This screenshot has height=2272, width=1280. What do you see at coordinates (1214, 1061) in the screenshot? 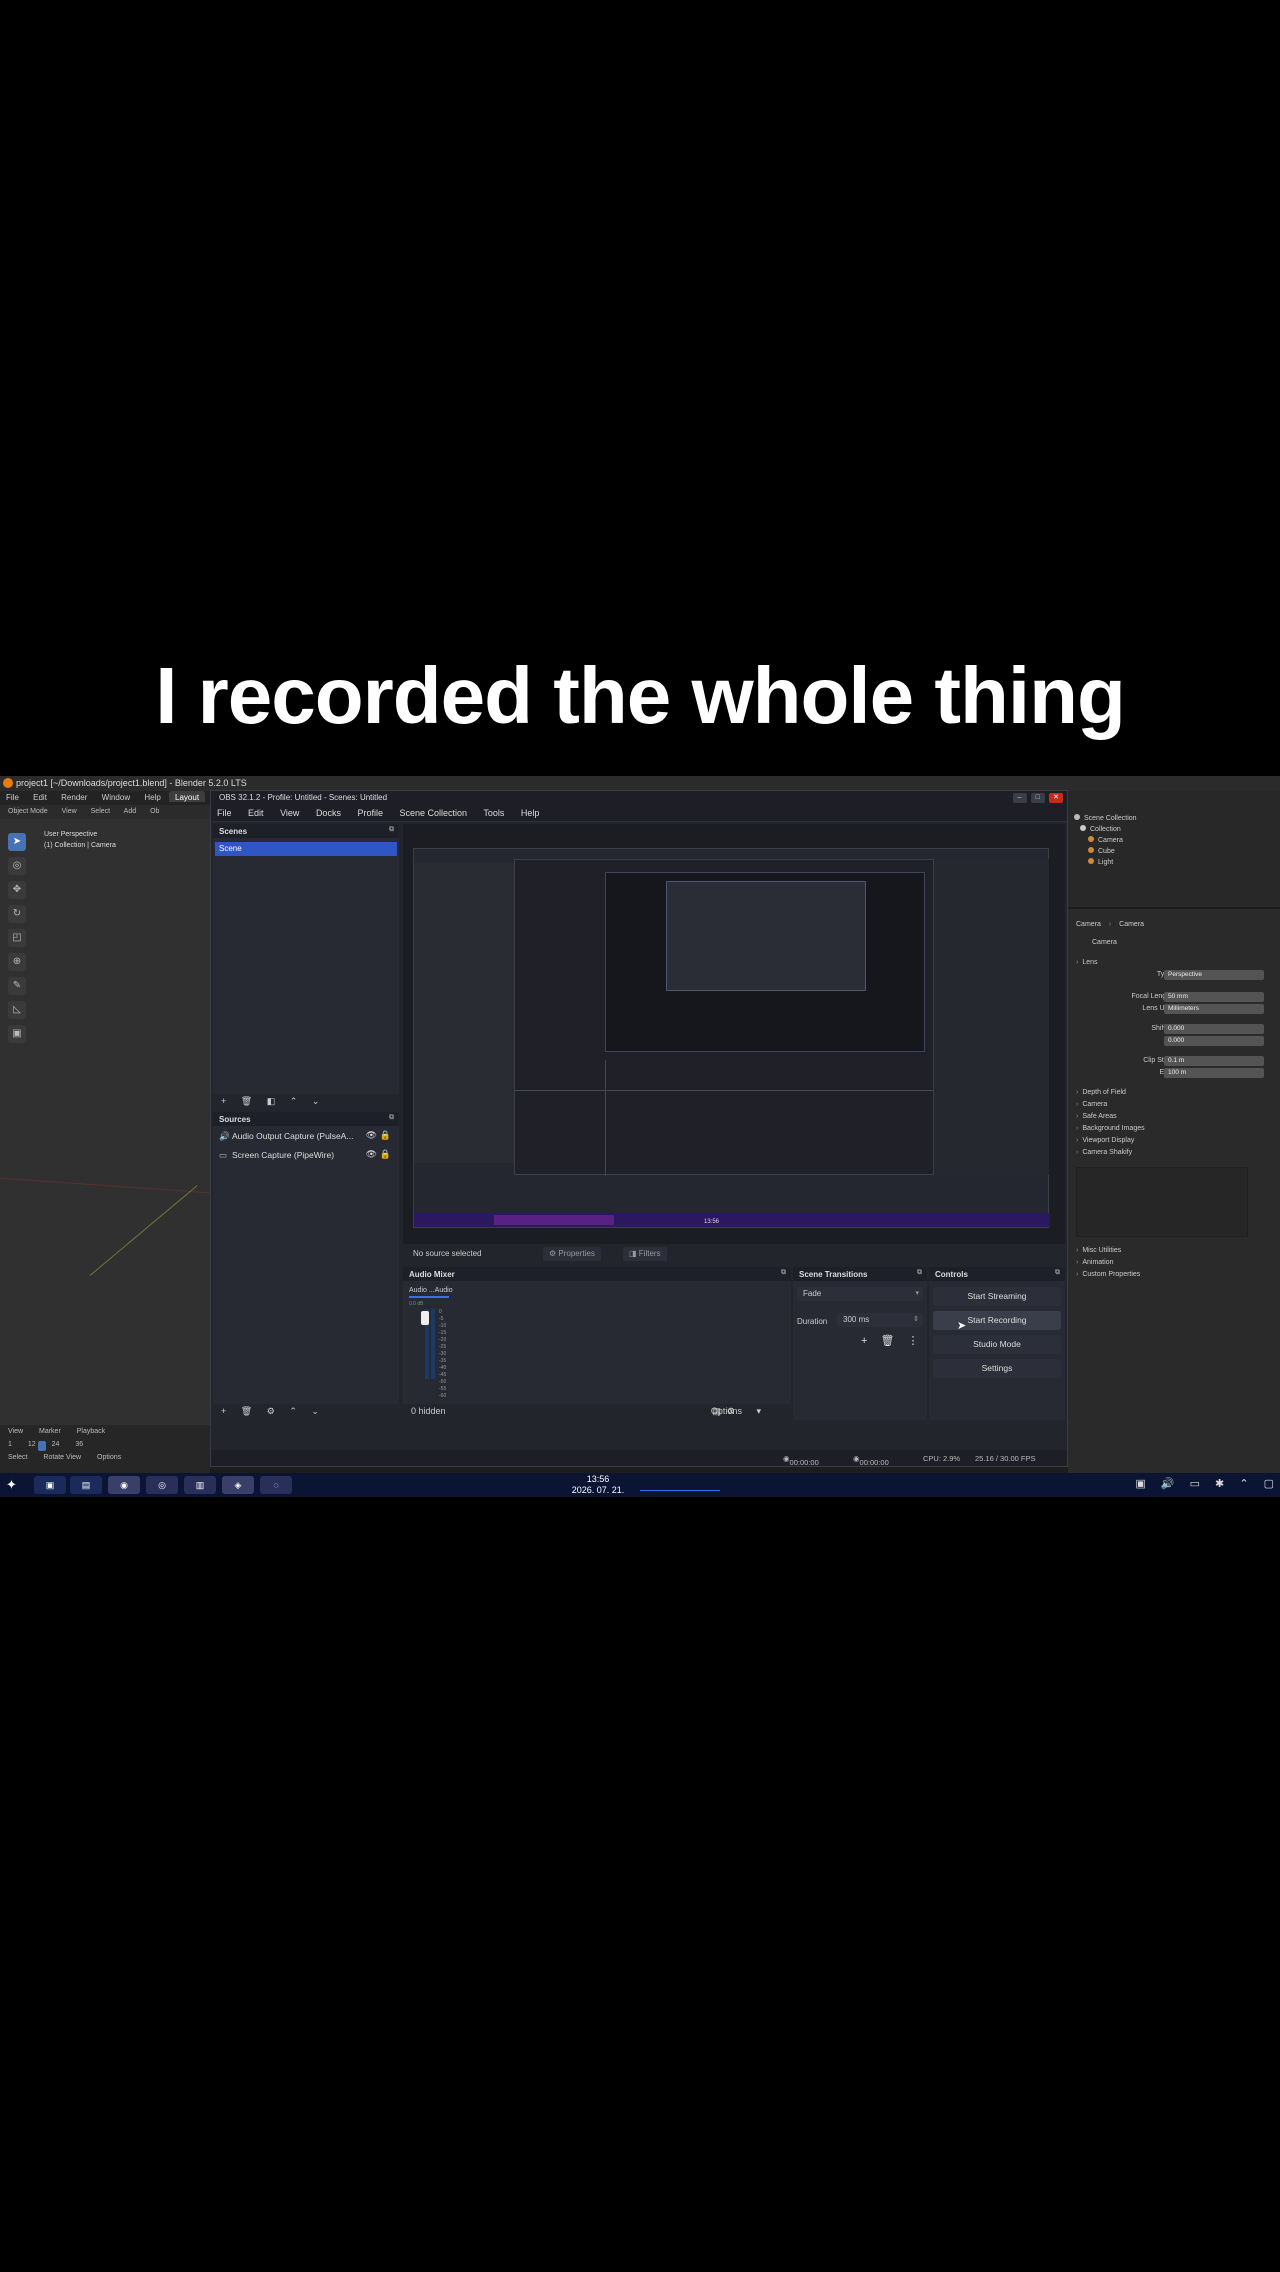
I see `clip-start-field: 0.1 m` at bounding box center [1214, 1061].